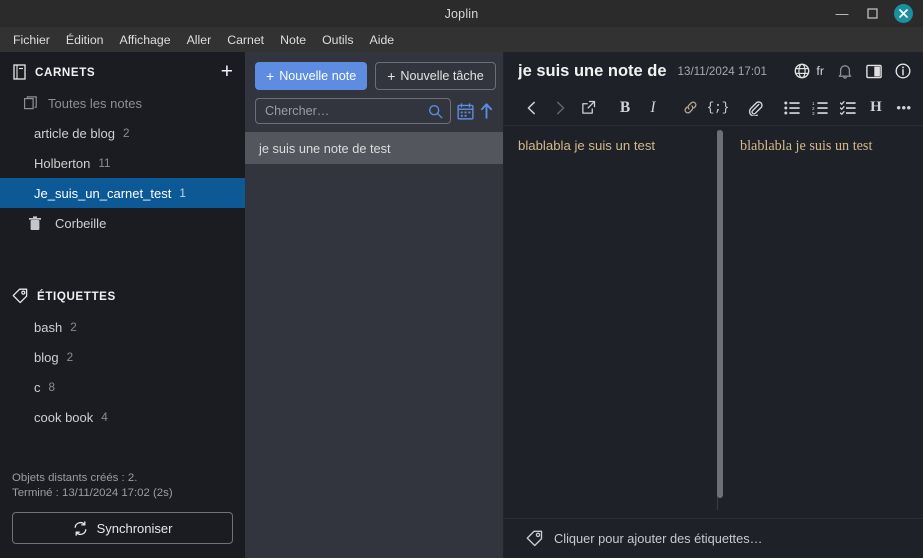 The width and height of the screenshot is (923, 558). I want to click on sidebar-item-je-suis-un-carnet-test: Je_suis_un_carnet_test 1, so click(122, 193).